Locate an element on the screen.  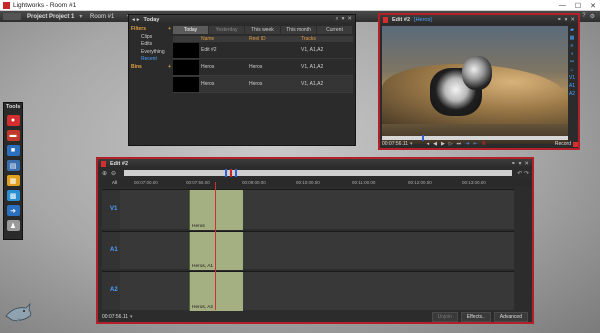
cell-reel: Heros is located at coordinates (256, 84).